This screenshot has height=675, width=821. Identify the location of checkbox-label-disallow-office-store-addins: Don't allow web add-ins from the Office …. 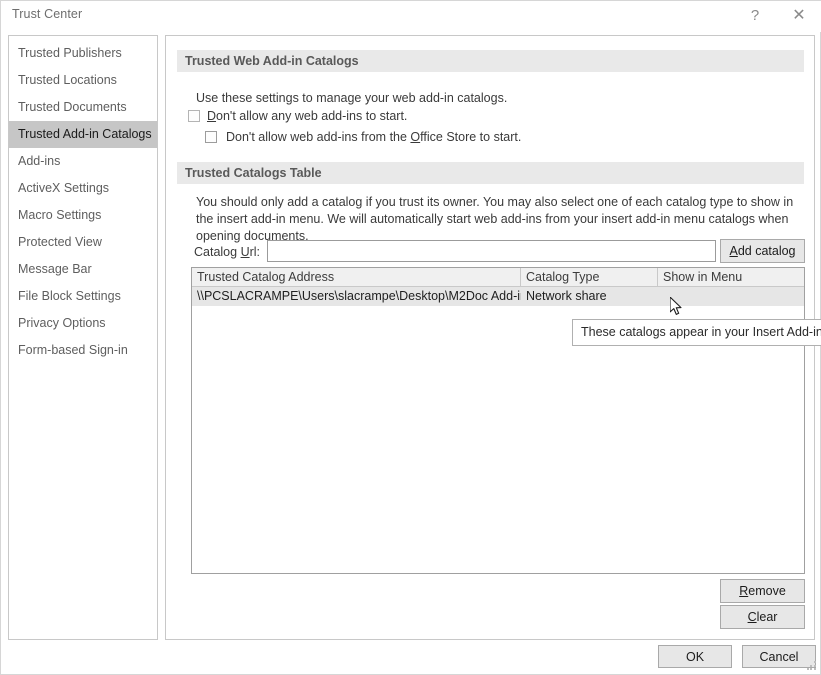
(374, 137).